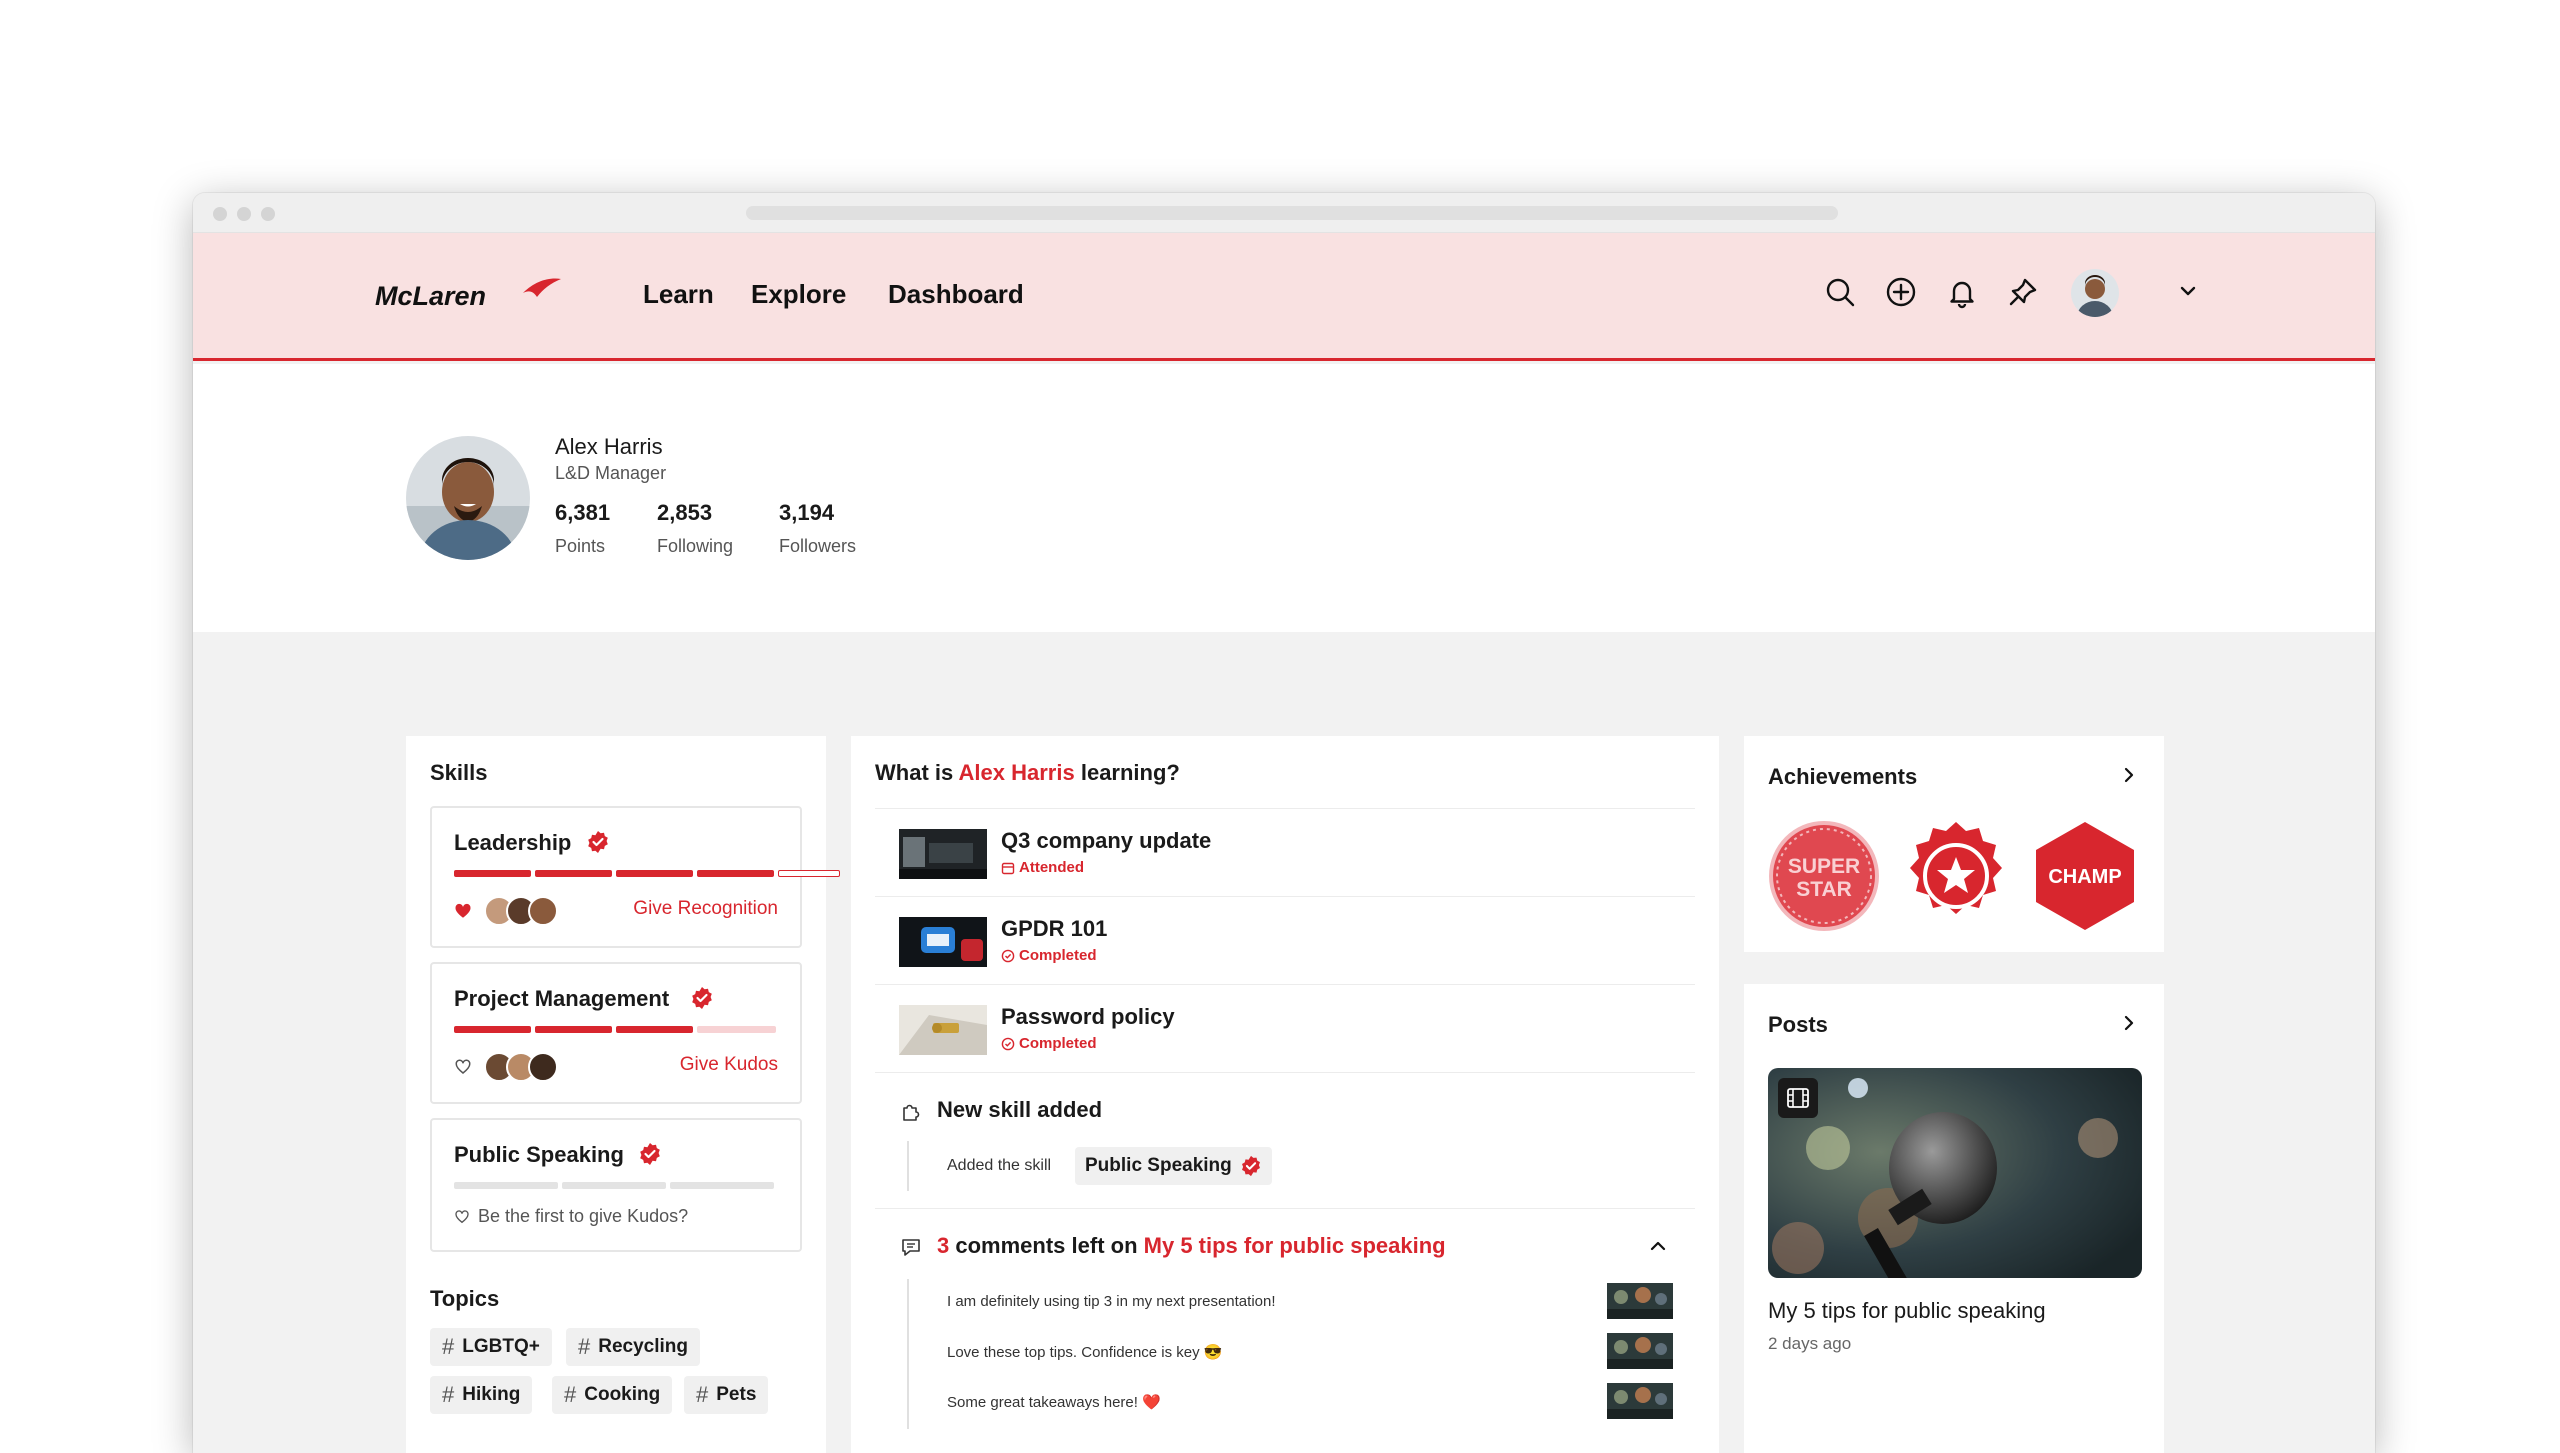  Describe the element at coordinates (1798, 1098) in the screenshot. I see `video-icon` at that location.